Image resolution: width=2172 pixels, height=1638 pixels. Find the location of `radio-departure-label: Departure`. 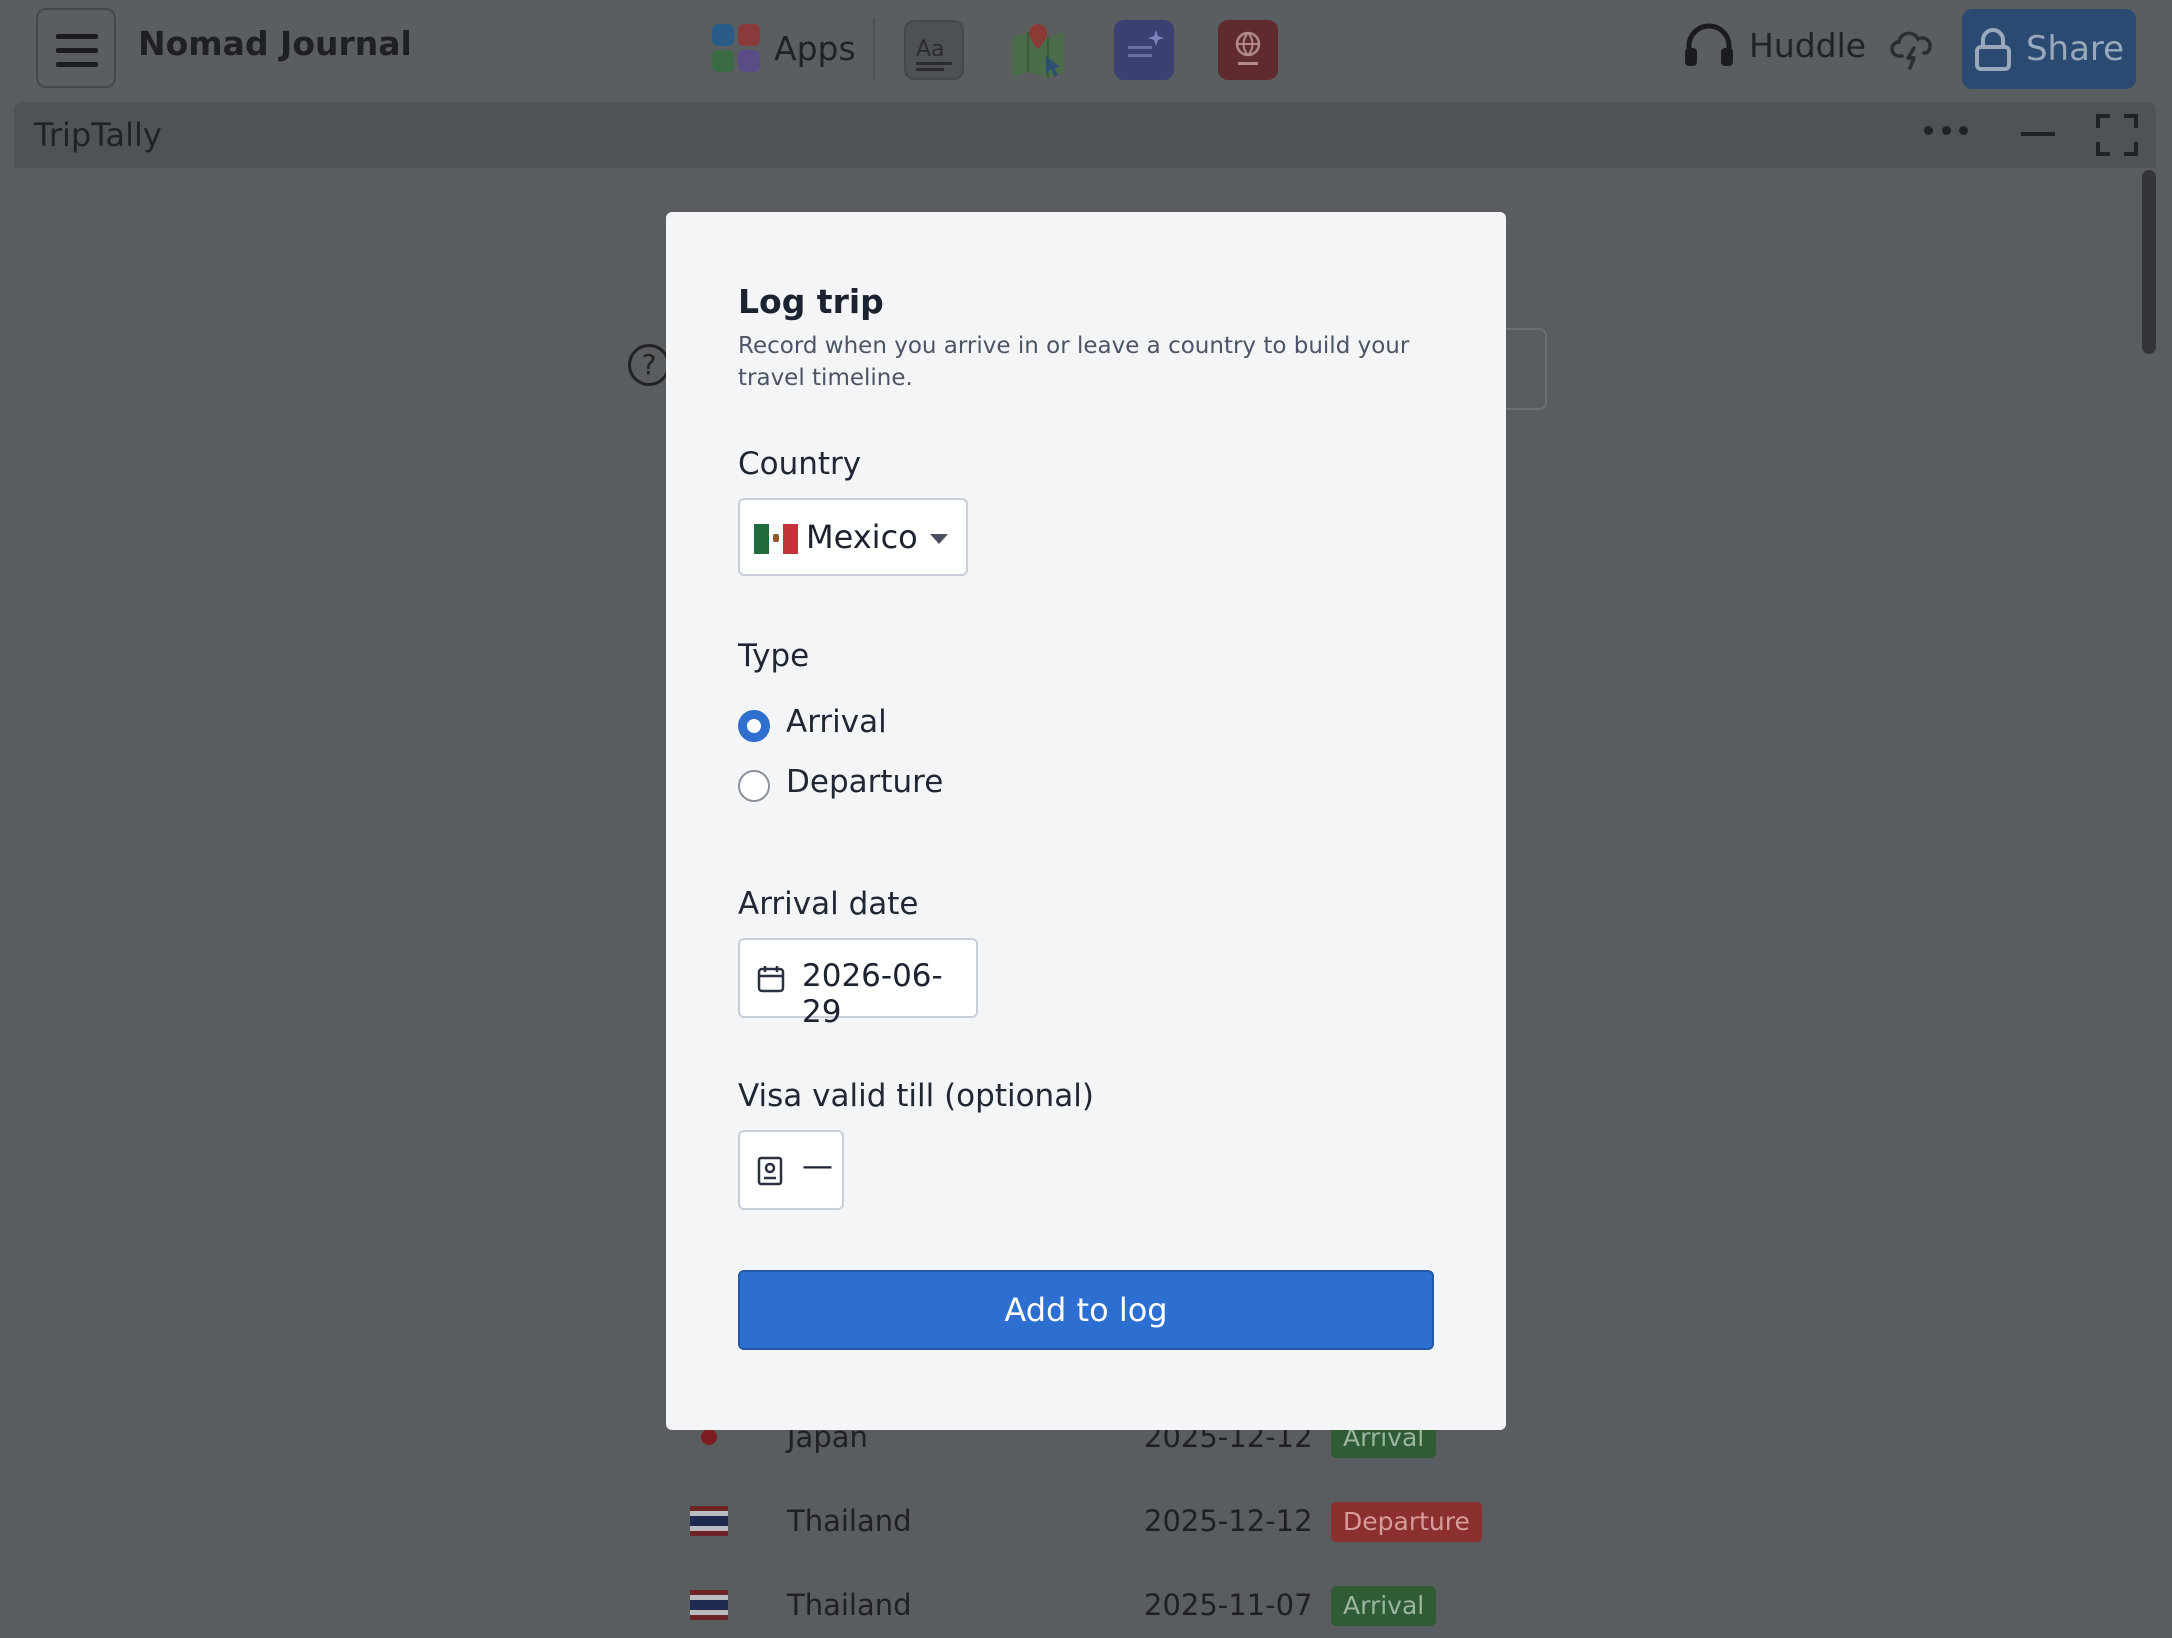

radio-departure-label: Departure is located at coordinates (864, 782).